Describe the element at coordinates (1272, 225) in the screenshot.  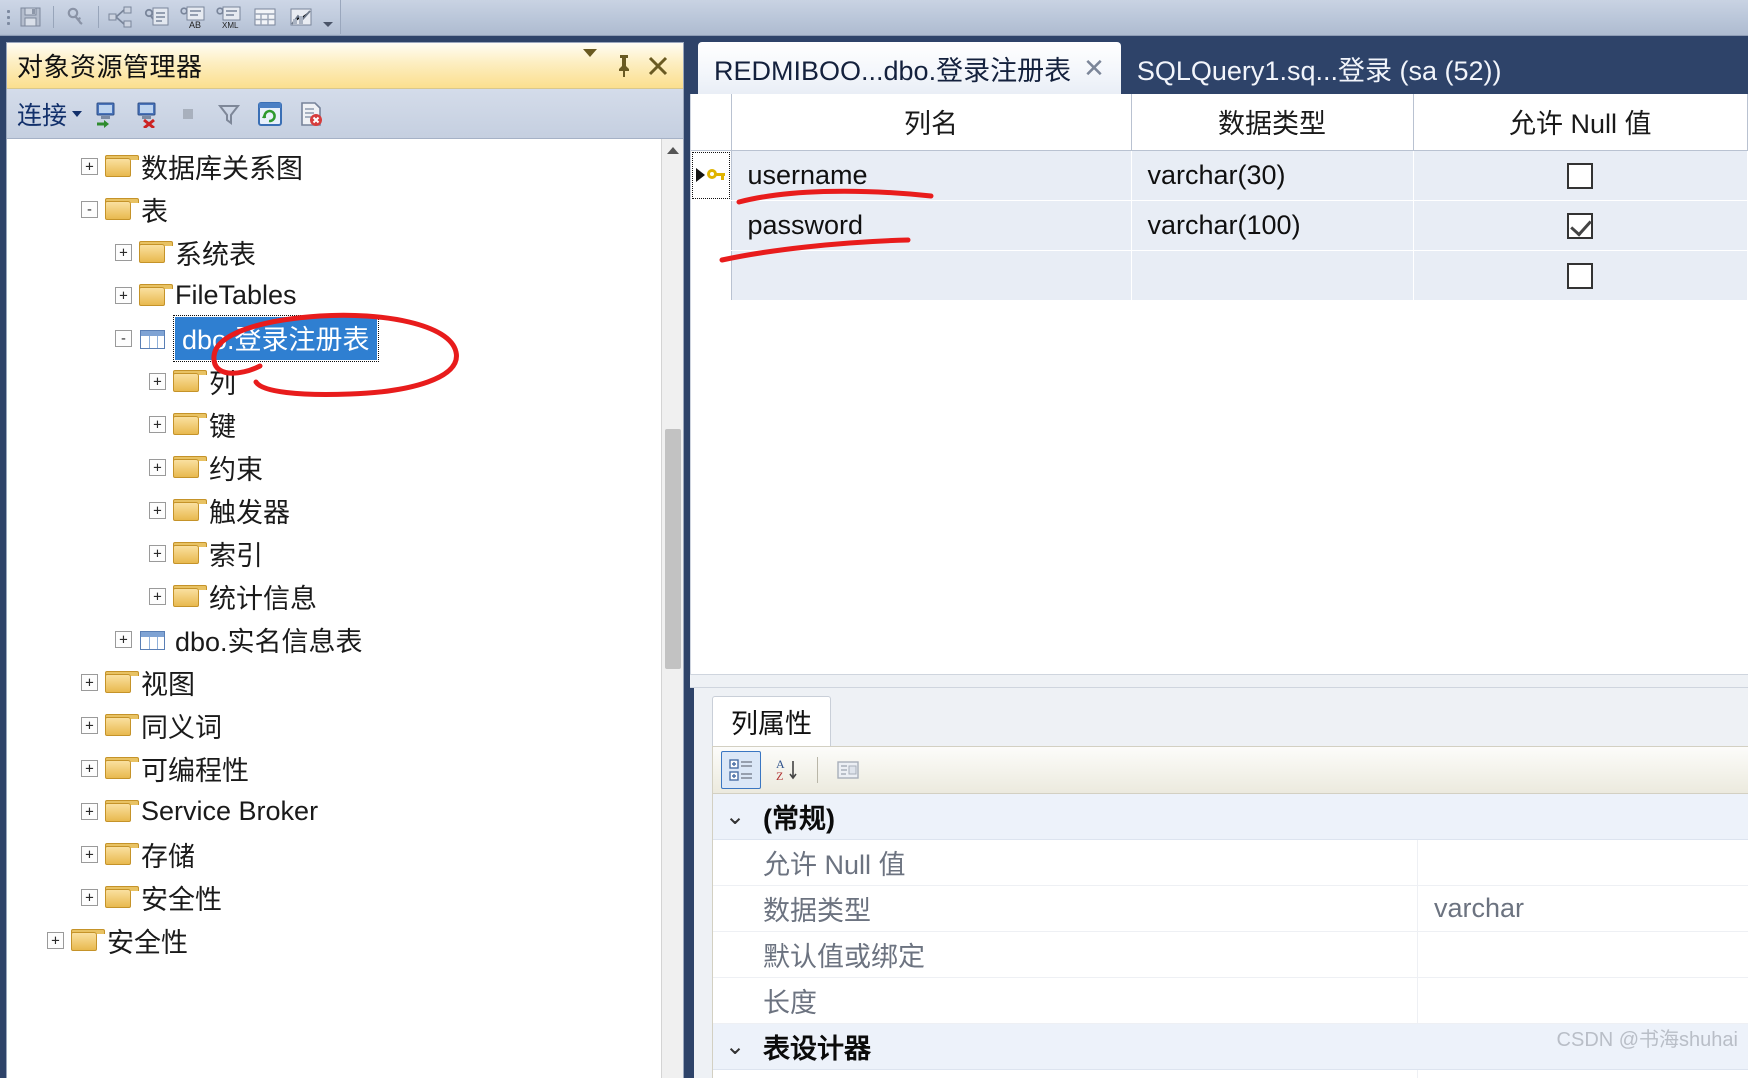
I see `cell-data-type: varchar(100)` at that location.